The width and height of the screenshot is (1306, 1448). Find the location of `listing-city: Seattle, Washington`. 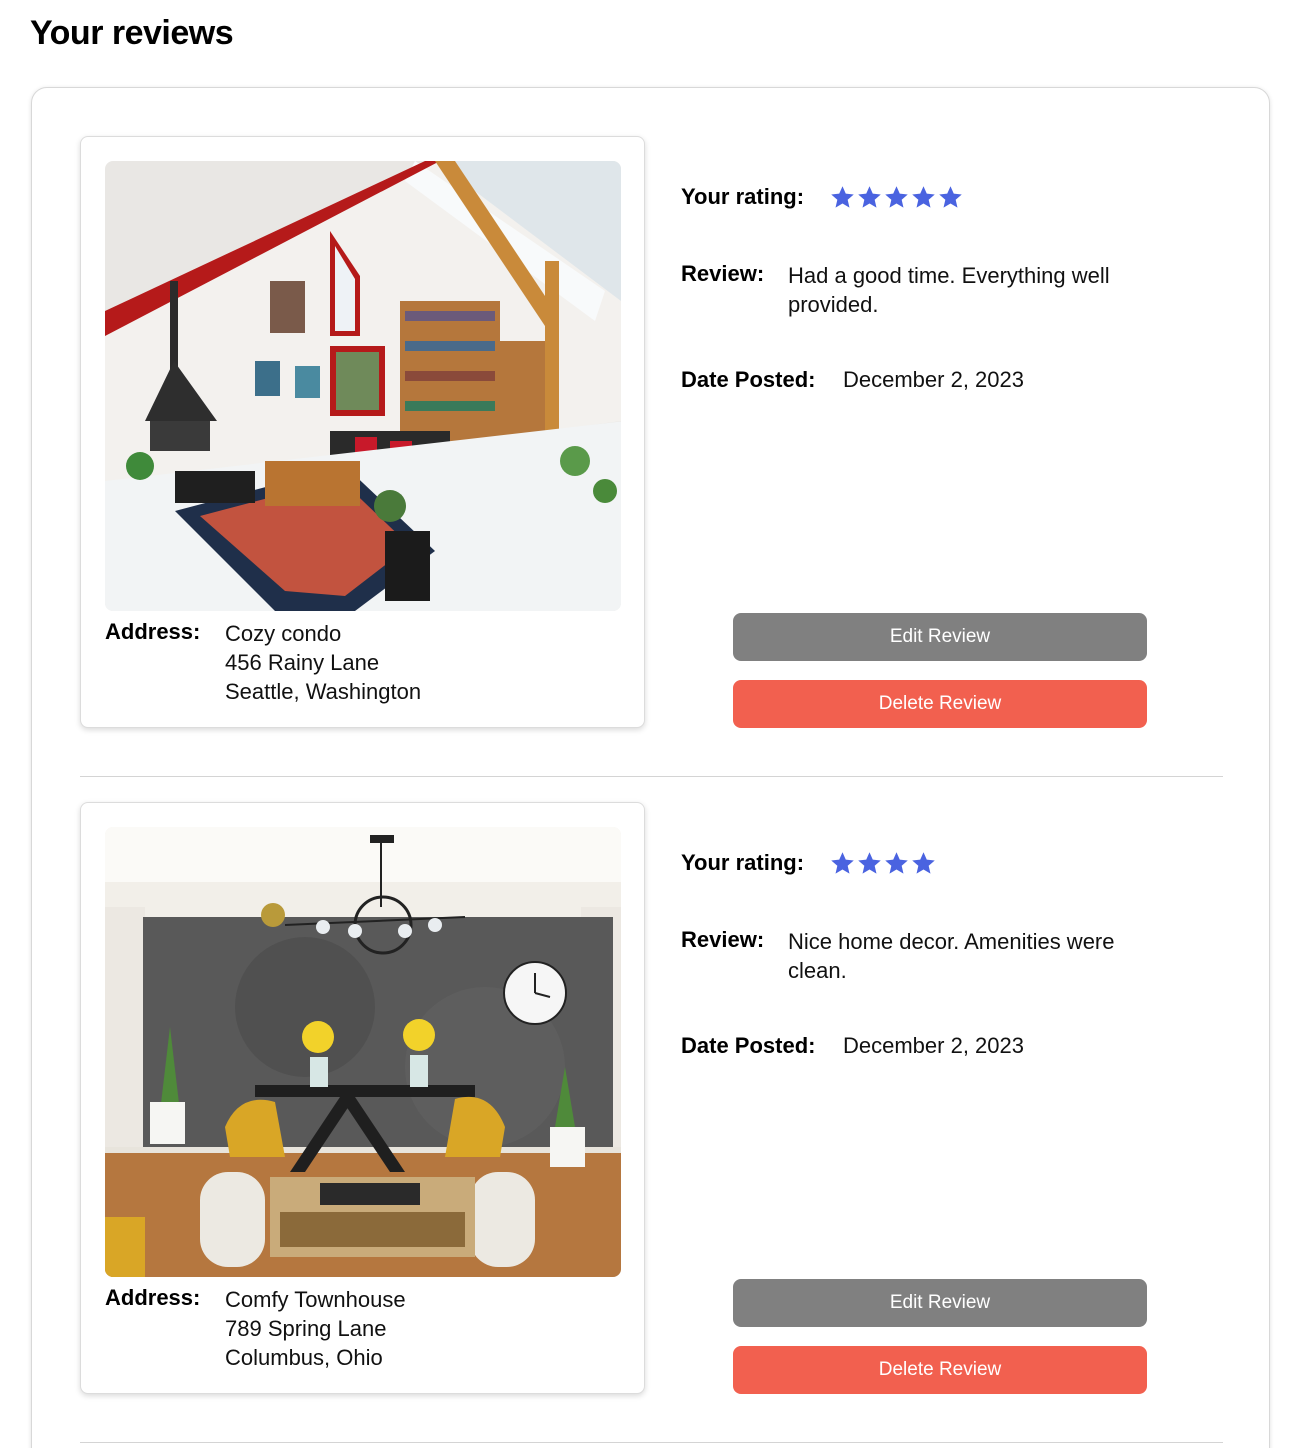

listing-city: Seattle, Washington is located at coordinates (323, 691).